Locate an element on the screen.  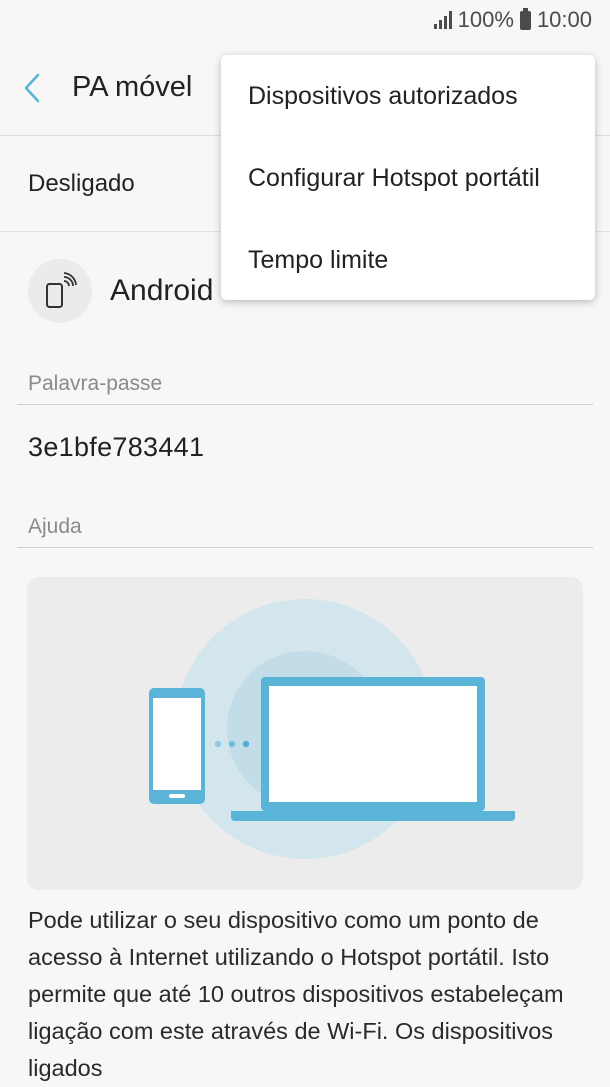
signal-icon is located at coordinates (442, 20).